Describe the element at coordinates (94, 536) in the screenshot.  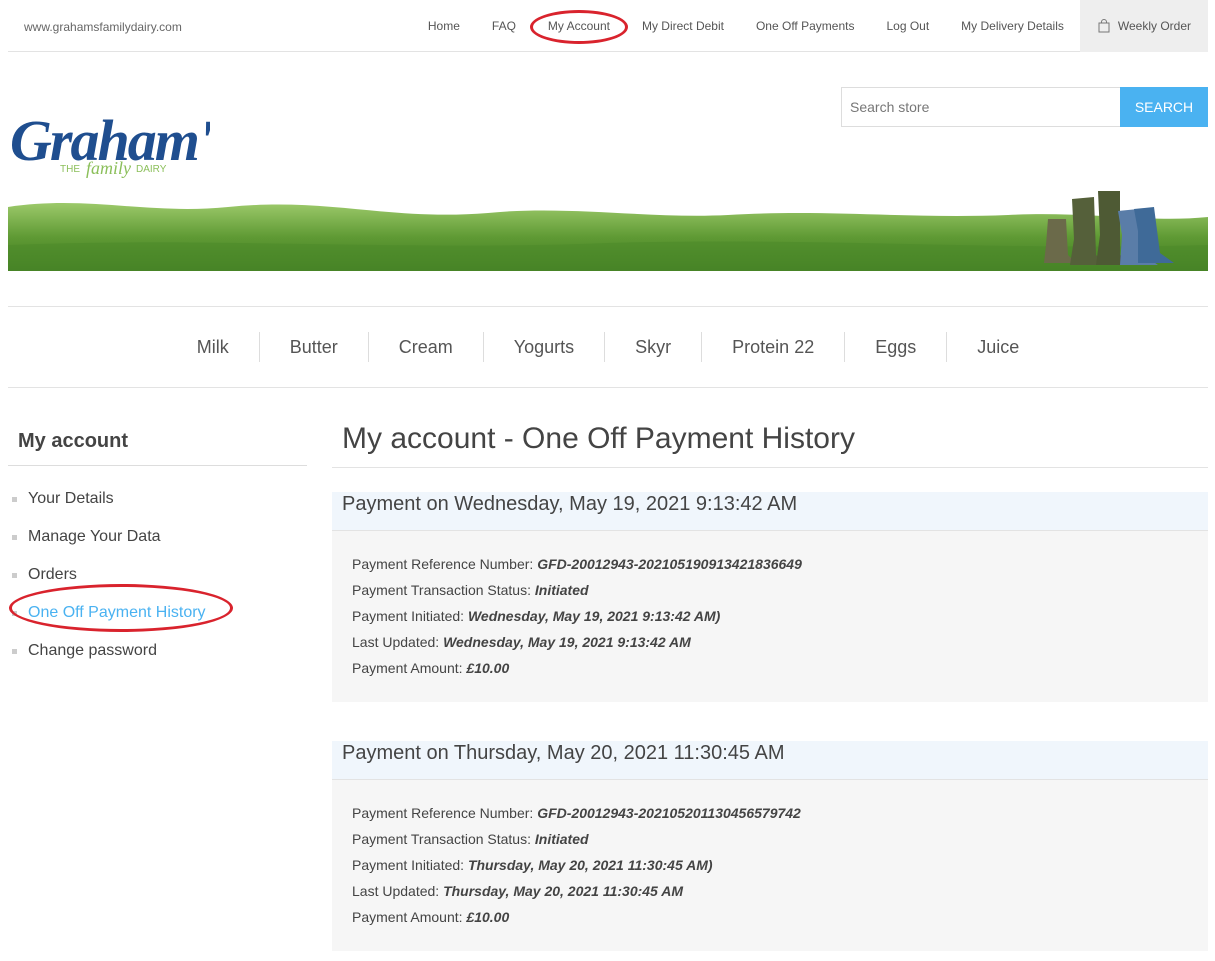
I see `sidebar-item-label: Manage Your Data` at that location.